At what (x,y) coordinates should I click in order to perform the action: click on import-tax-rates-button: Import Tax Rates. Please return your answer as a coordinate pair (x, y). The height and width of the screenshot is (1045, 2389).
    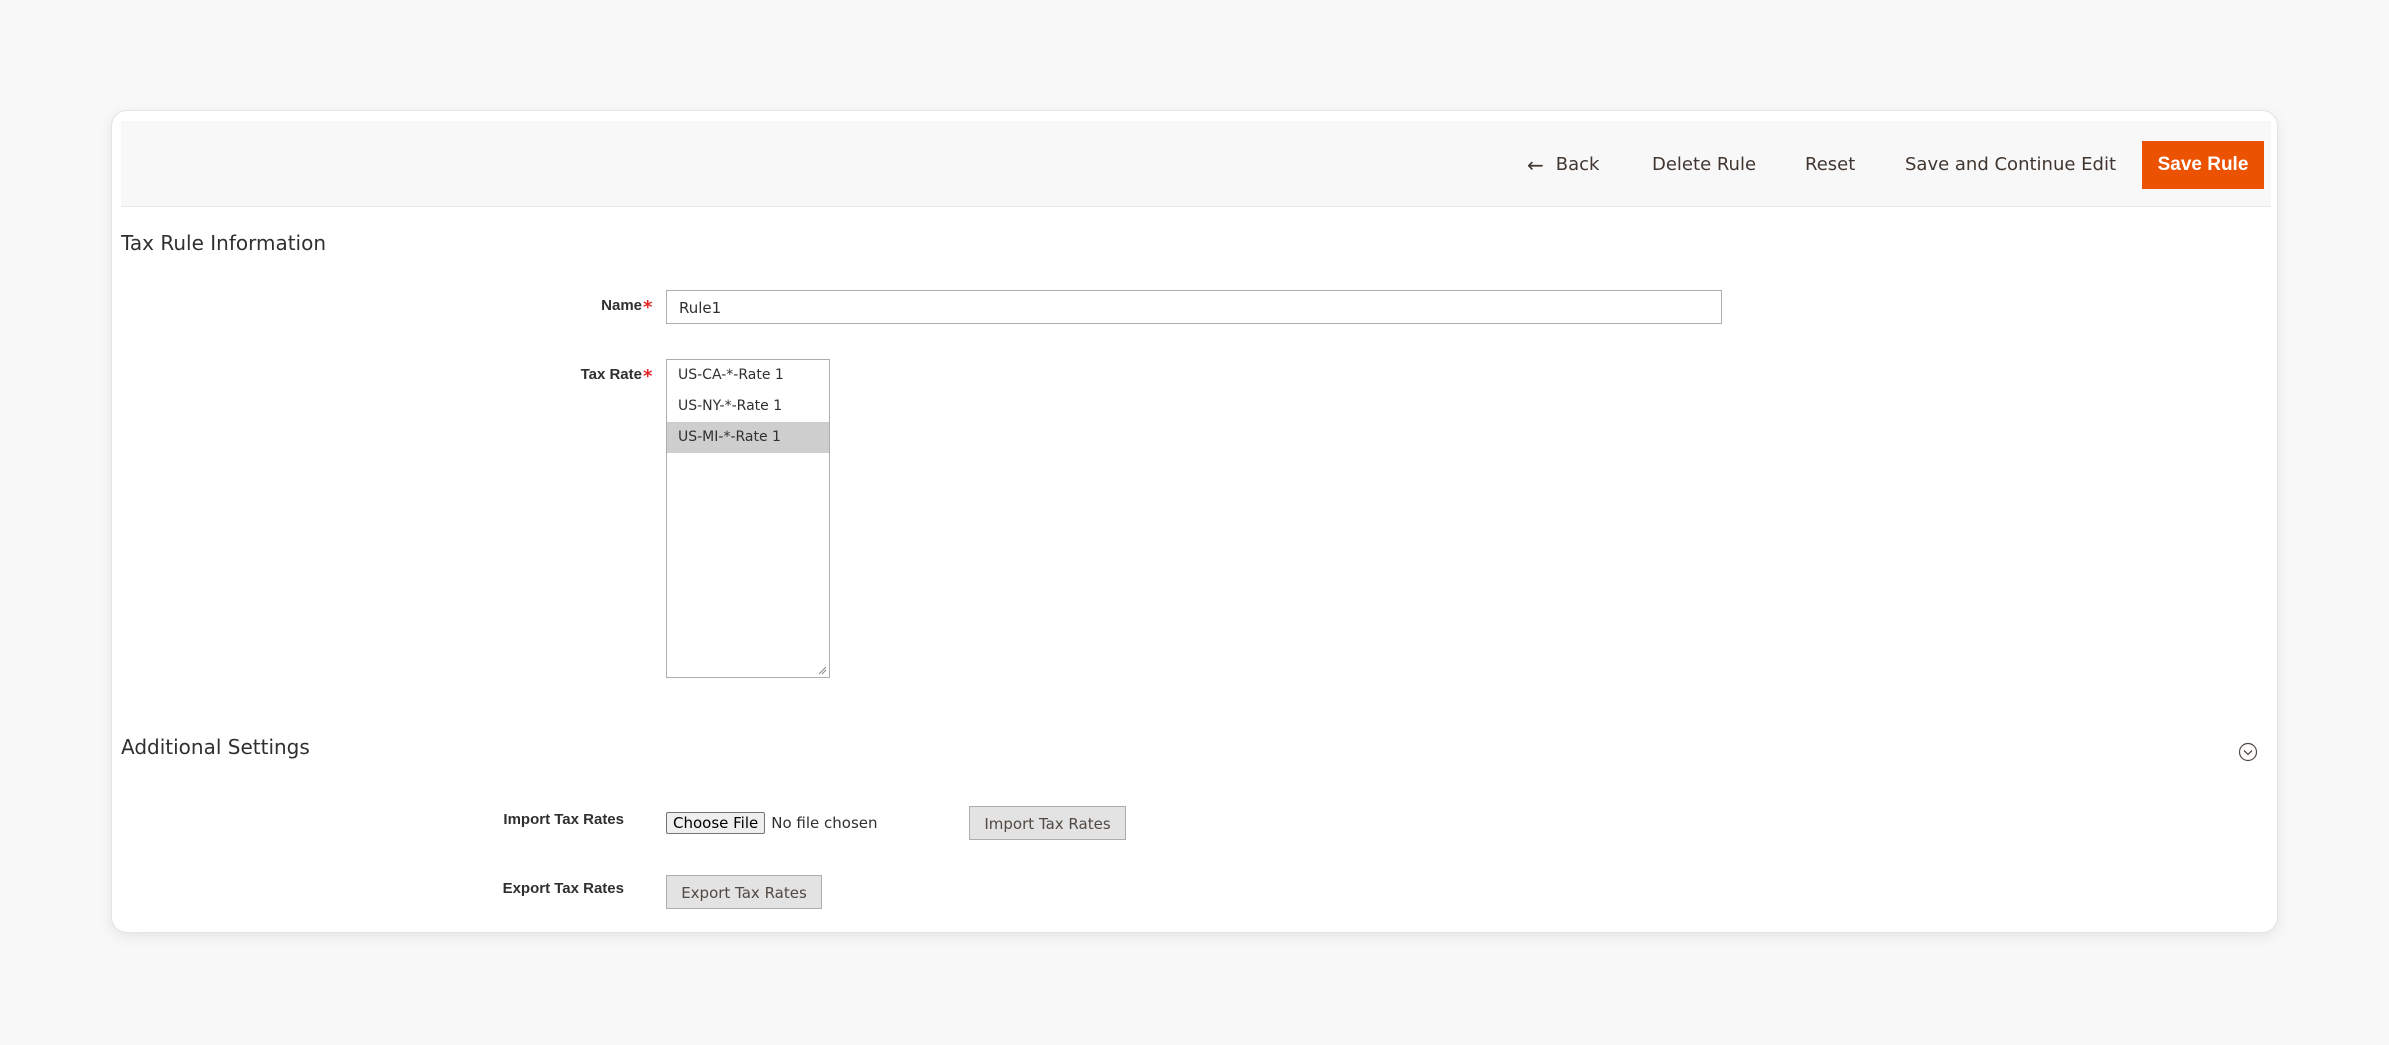
    Looking at the image, I should click on (1047, 823).